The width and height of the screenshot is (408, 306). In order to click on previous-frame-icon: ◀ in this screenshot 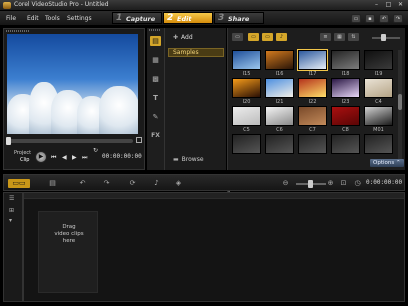, I will do `click(64, 157)`.